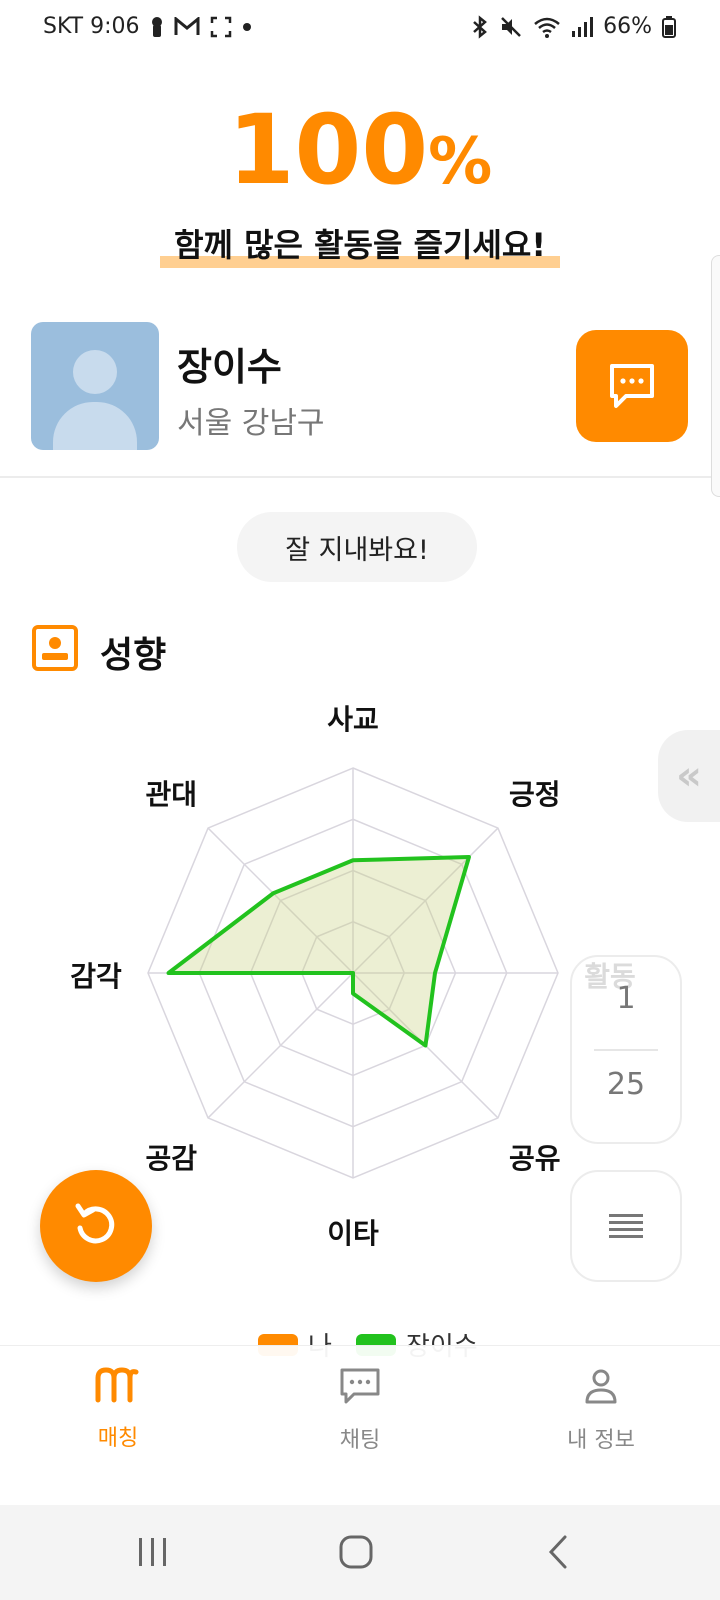  I want to click on wifi-icon, so click(547, 27).